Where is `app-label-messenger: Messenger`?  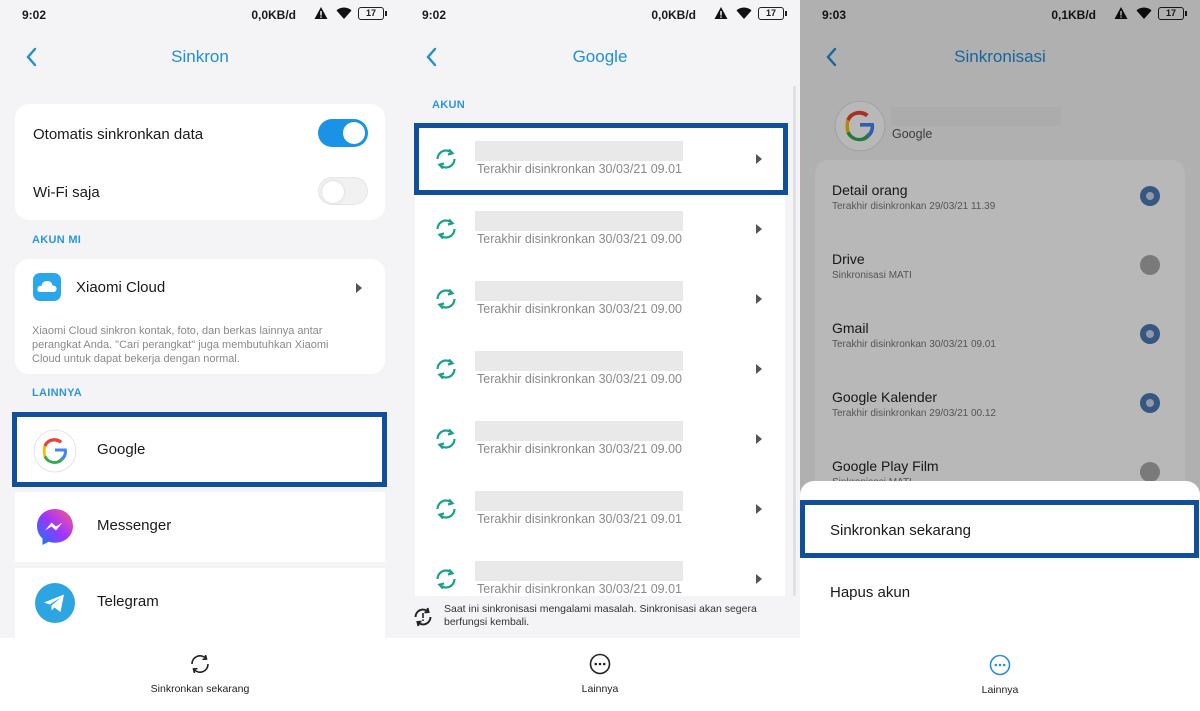
app-label-messenger: Messenger is located at coordinates (134, 525).